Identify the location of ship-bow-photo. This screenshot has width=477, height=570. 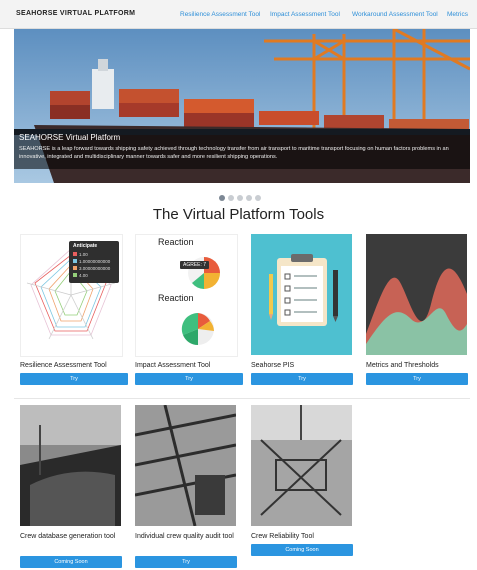
(70, 465).